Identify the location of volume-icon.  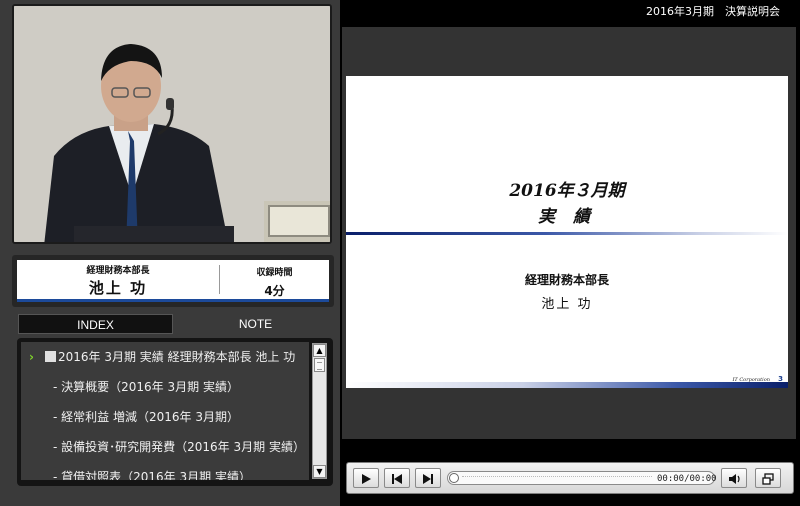
(734, 479).